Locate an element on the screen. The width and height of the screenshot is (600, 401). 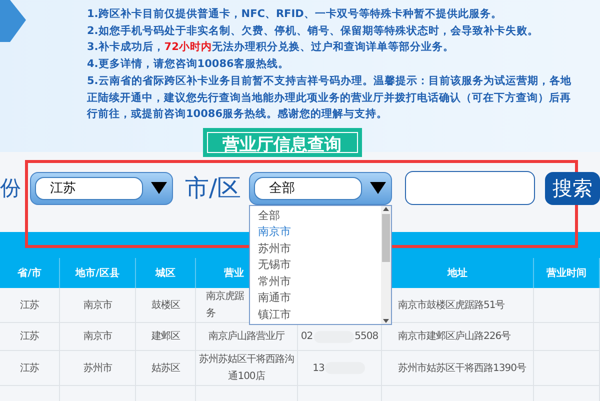
dropdown-option: 镇江市 is located at coordinates (316, 314).